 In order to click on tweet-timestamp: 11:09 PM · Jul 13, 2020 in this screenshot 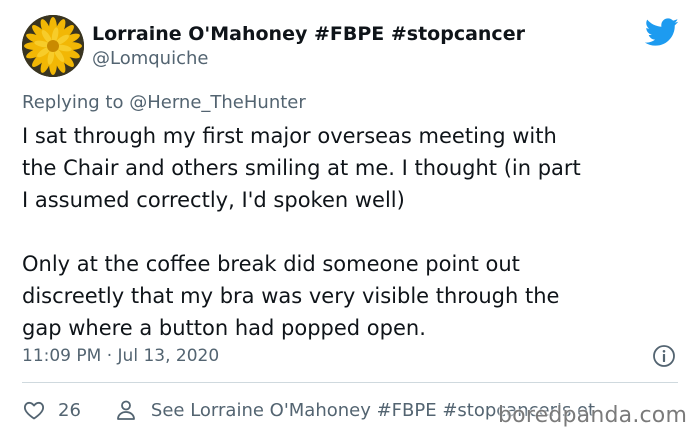, I will do `click(120, 356)`.